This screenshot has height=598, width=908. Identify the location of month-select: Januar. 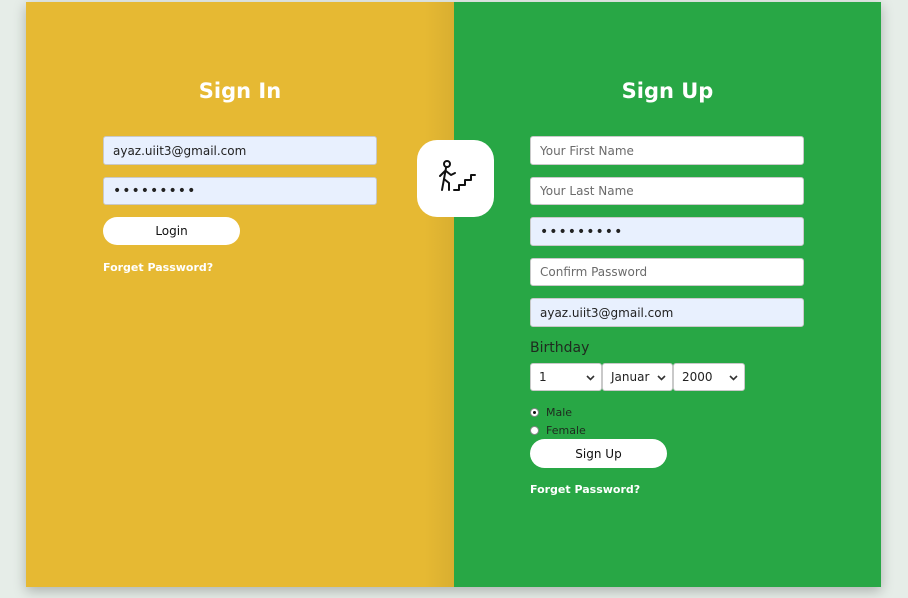
(637, 377).